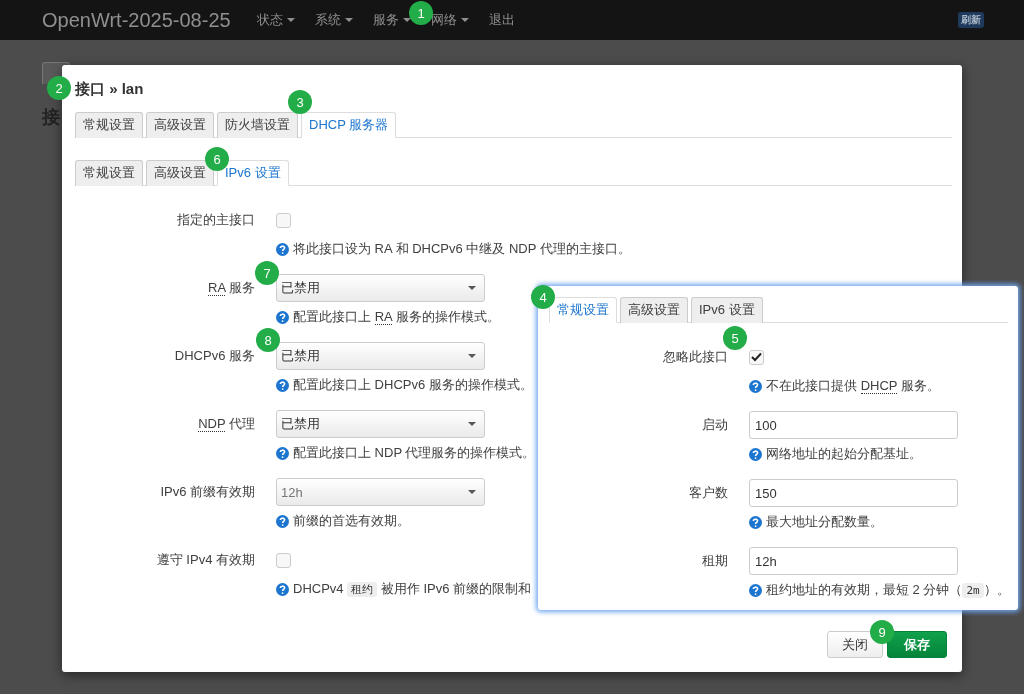 The image size is (1024, 694). What do you see at coordinates (888, 590) in the screenshot?
I see `help-text: 租约地址的有效期，最短 2 分钟（ 2m ）。` at bounding box center [888, 590].